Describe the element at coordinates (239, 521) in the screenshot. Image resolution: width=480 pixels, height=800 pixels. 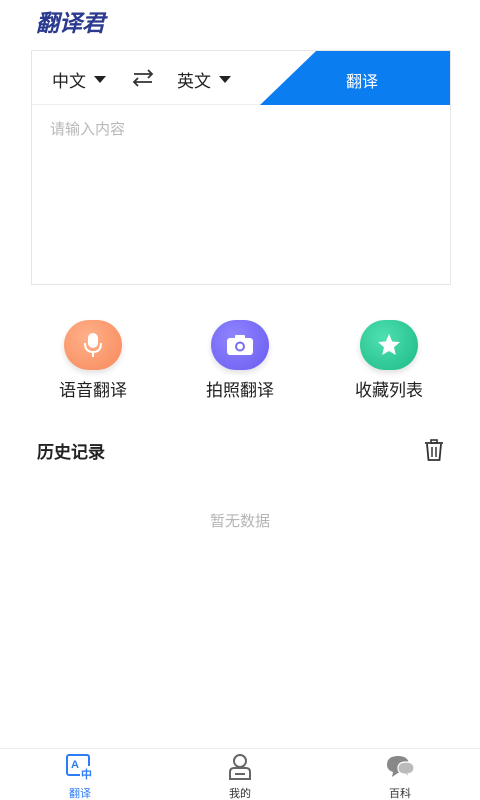
I see `history-empty-text: 暂无数据` at that location.